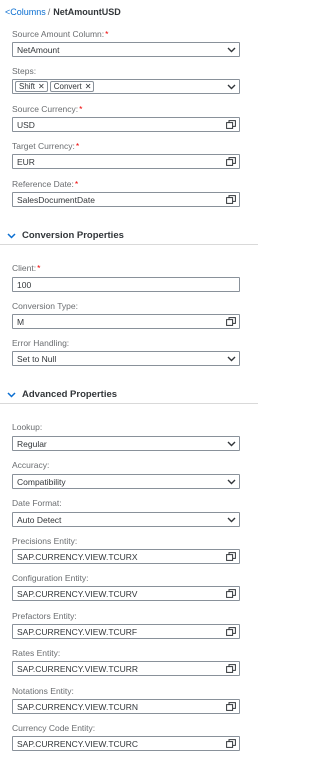 Image resolution: width=320 pixels, height=759 pixels. Describe the element at coordinates (45, 541) in the screenshot. I see `precisions-entity-label: Precisions Entity:` at that location.